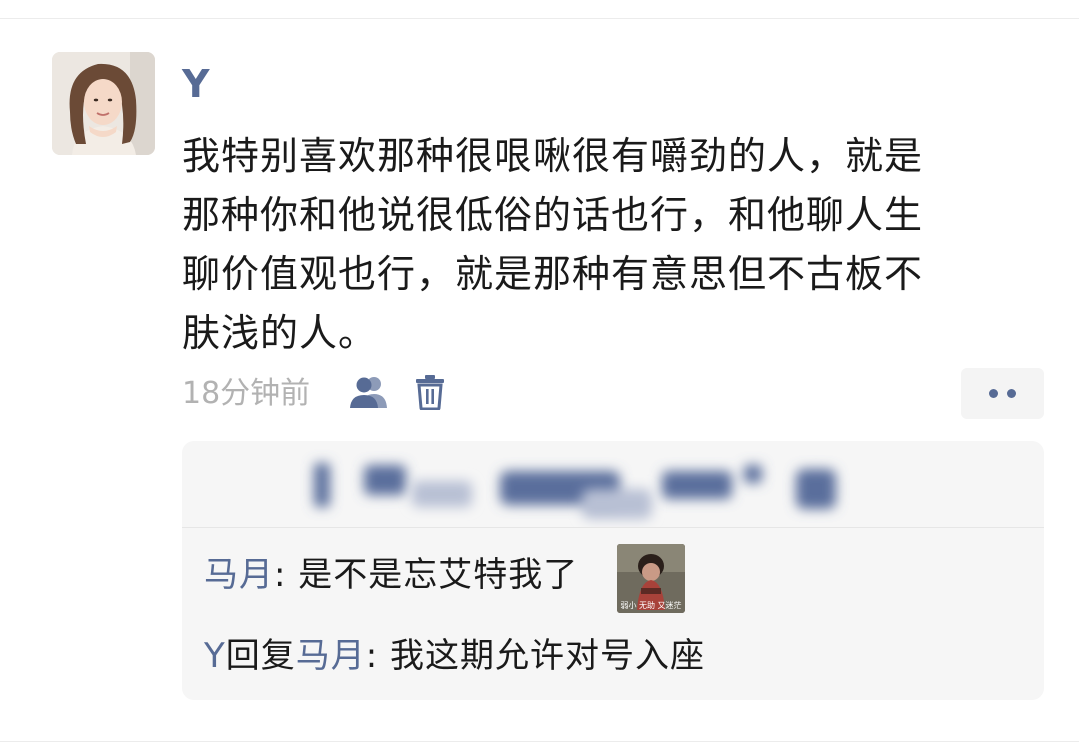 This screenshot has height=746, width=1079. What do you see at coordinates (575, 491) in the screenshot?
I see `blurred-likes-image` at bounding box center [575, 491].